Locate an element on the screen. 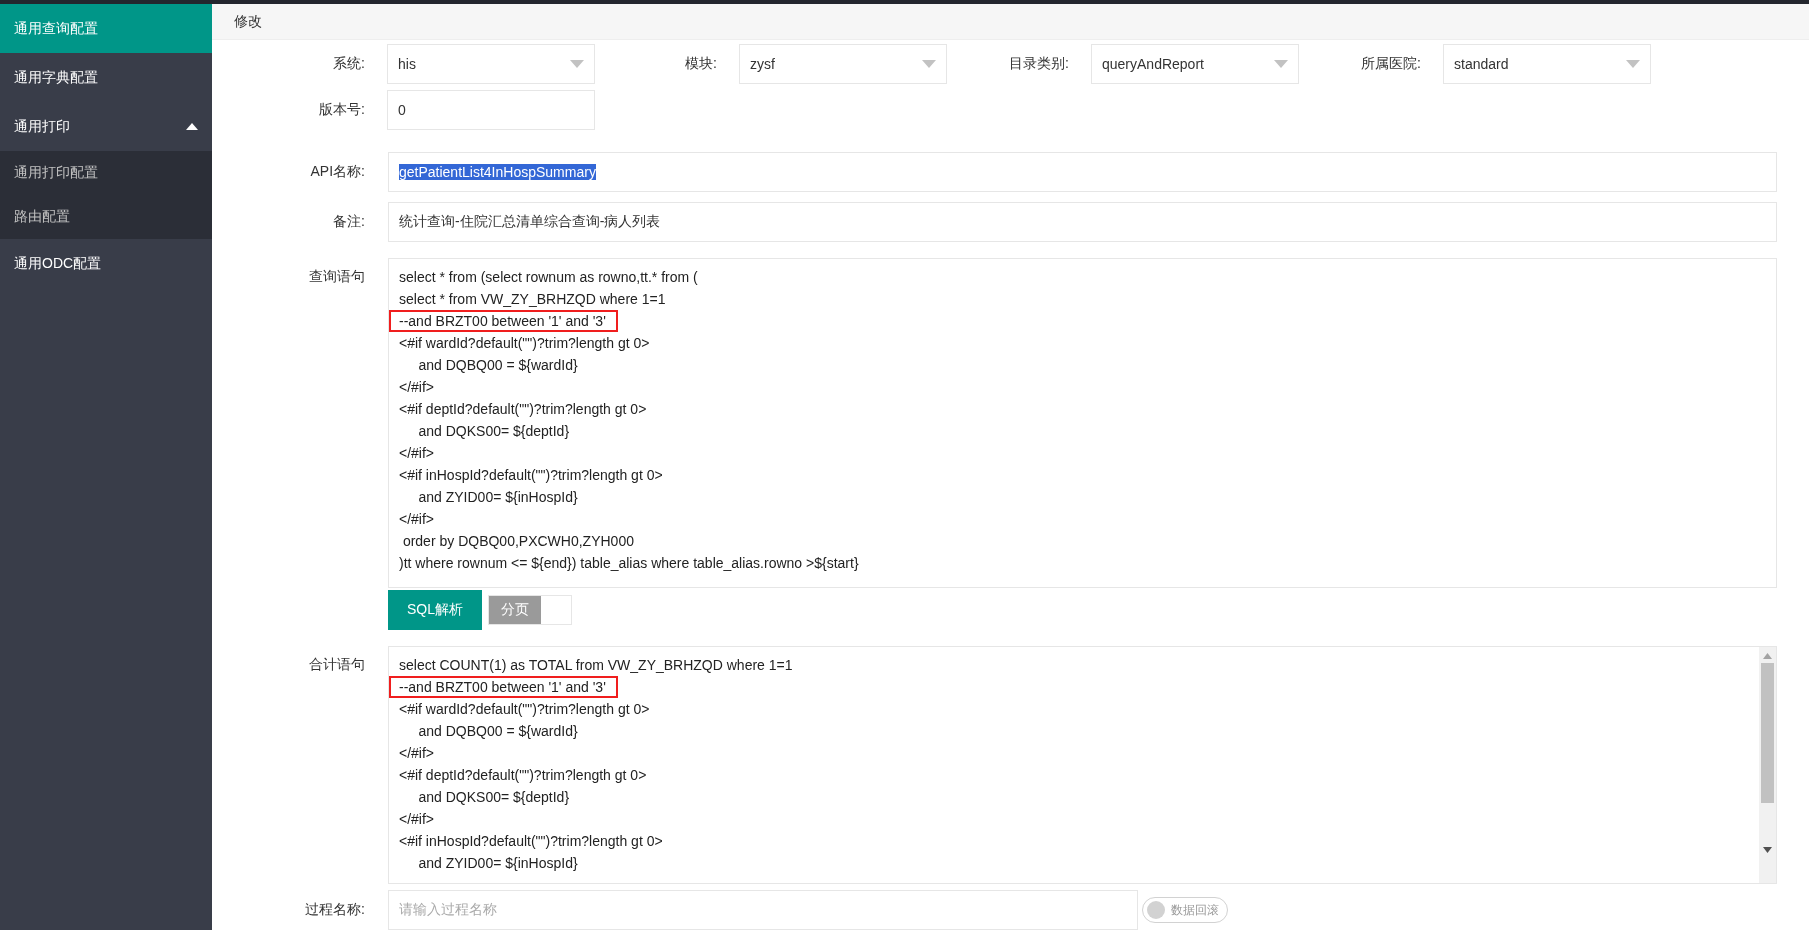 This screenshot has width=1809, height=930. code-line: order by DQBQ00,PXCWH0,ZYH000 is located at coordinates (517, 541).